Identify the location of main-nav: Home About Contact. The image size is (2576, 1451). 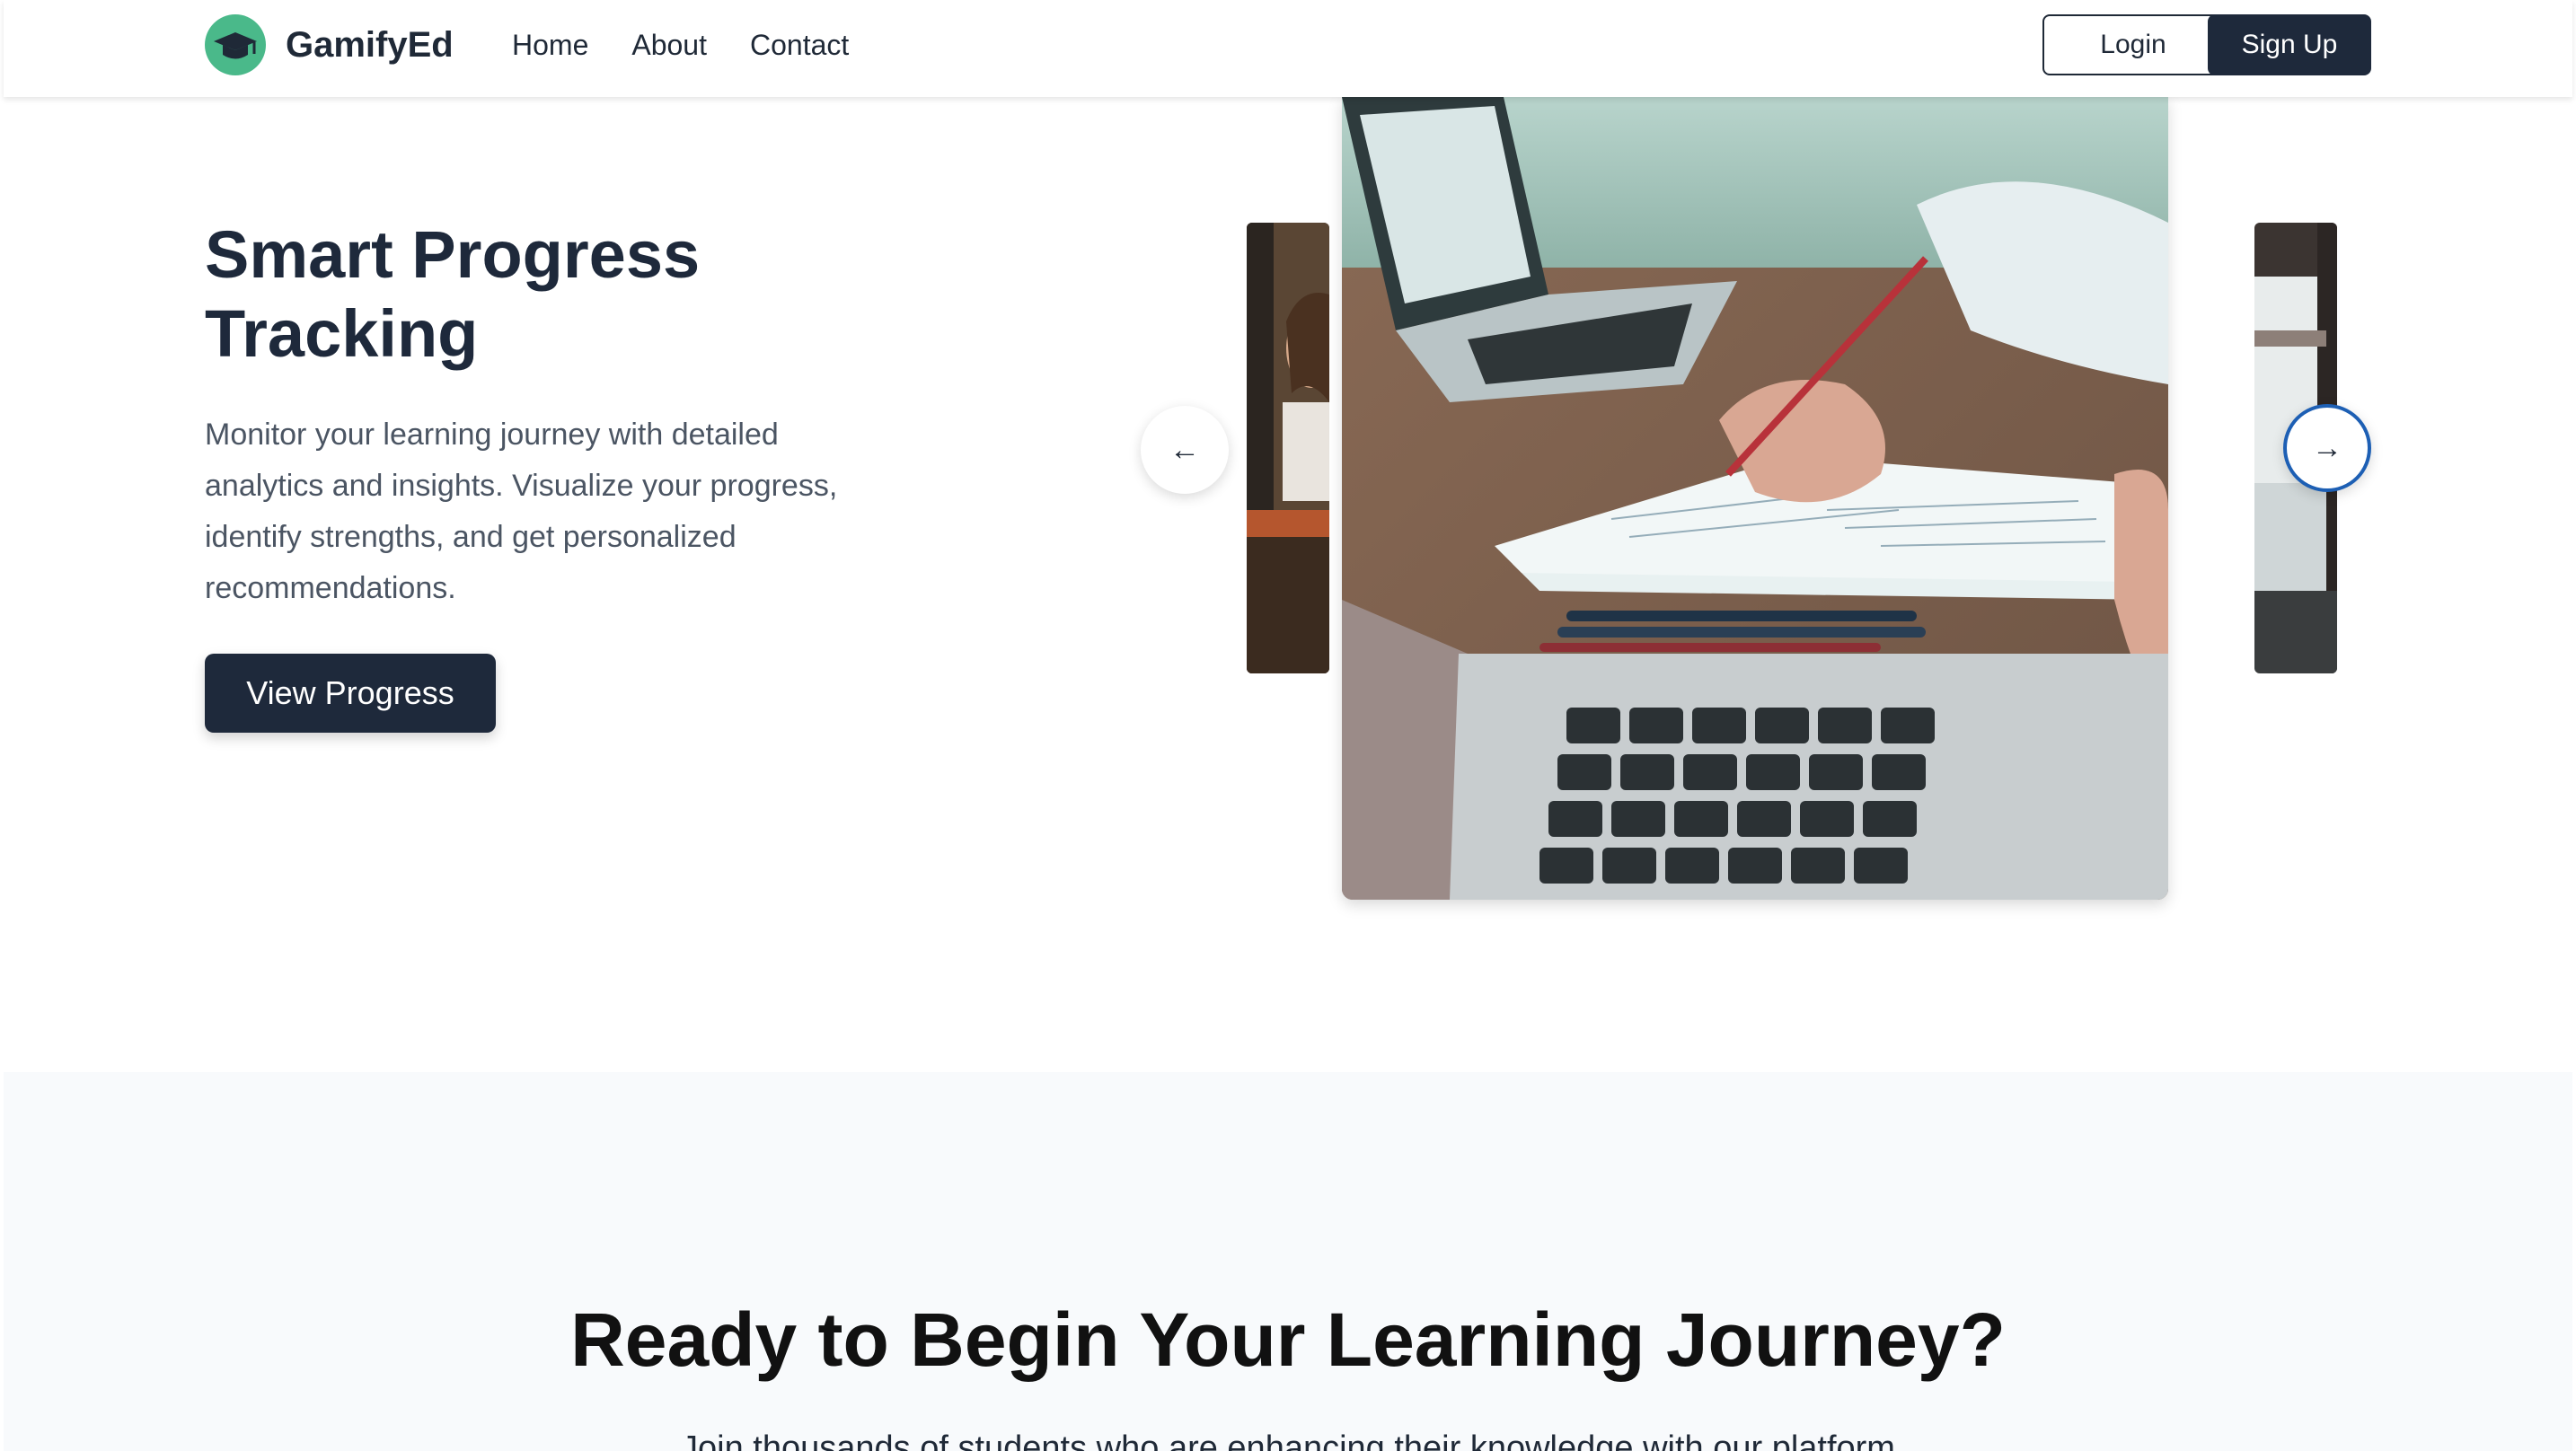
(702, 45).